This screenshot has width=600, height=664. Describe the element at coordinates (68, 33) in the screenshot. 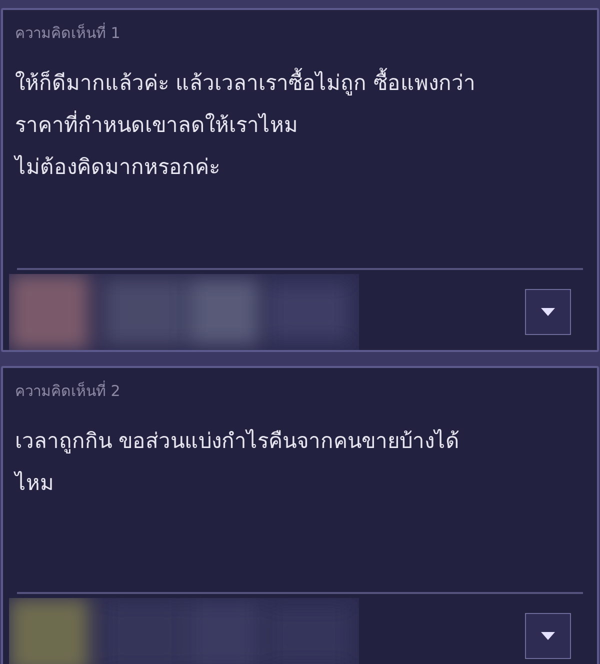

I see `comment-number: ความคิดเห็นที่ 1` at that location.